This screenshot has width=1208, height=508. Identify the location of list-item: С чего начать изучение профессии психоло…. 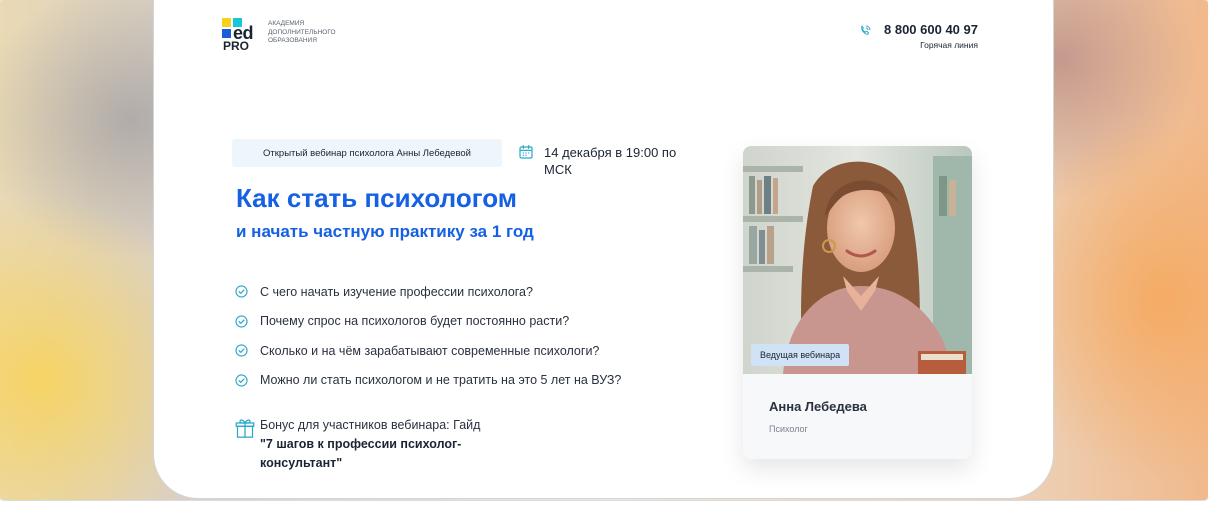
(428, 292).